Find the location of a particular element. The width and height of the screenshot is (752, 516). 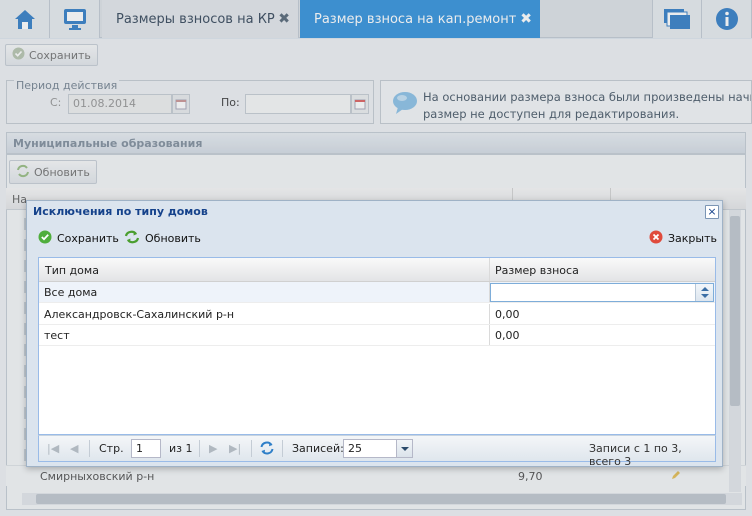

spinner-icon is located at coordinates (704, 292).